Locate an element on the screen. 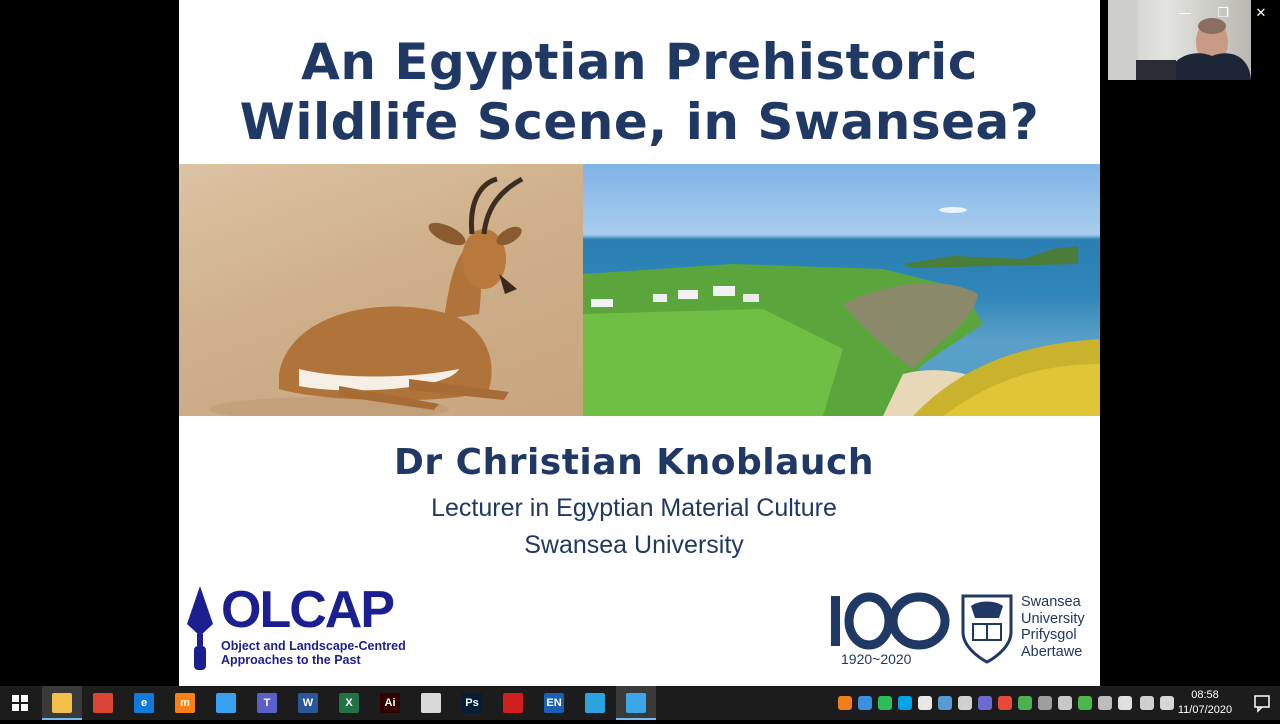 This screenshot has height=724, width=1280. tray-usb-icon is located at coordinates (1045, 703).